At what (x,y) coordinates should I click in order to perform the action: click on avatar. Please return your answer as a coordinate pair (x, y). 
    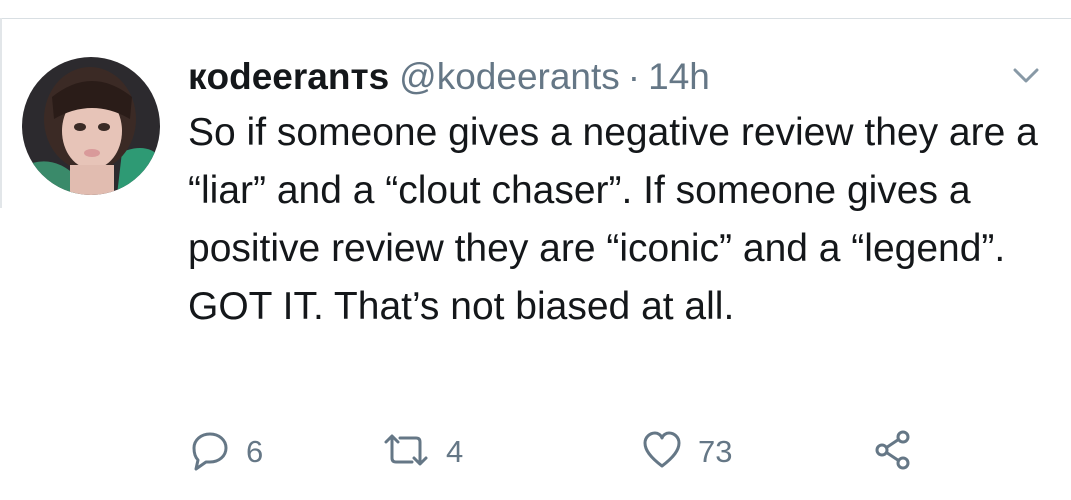
    Looking at the image, I should click on (91, 126).